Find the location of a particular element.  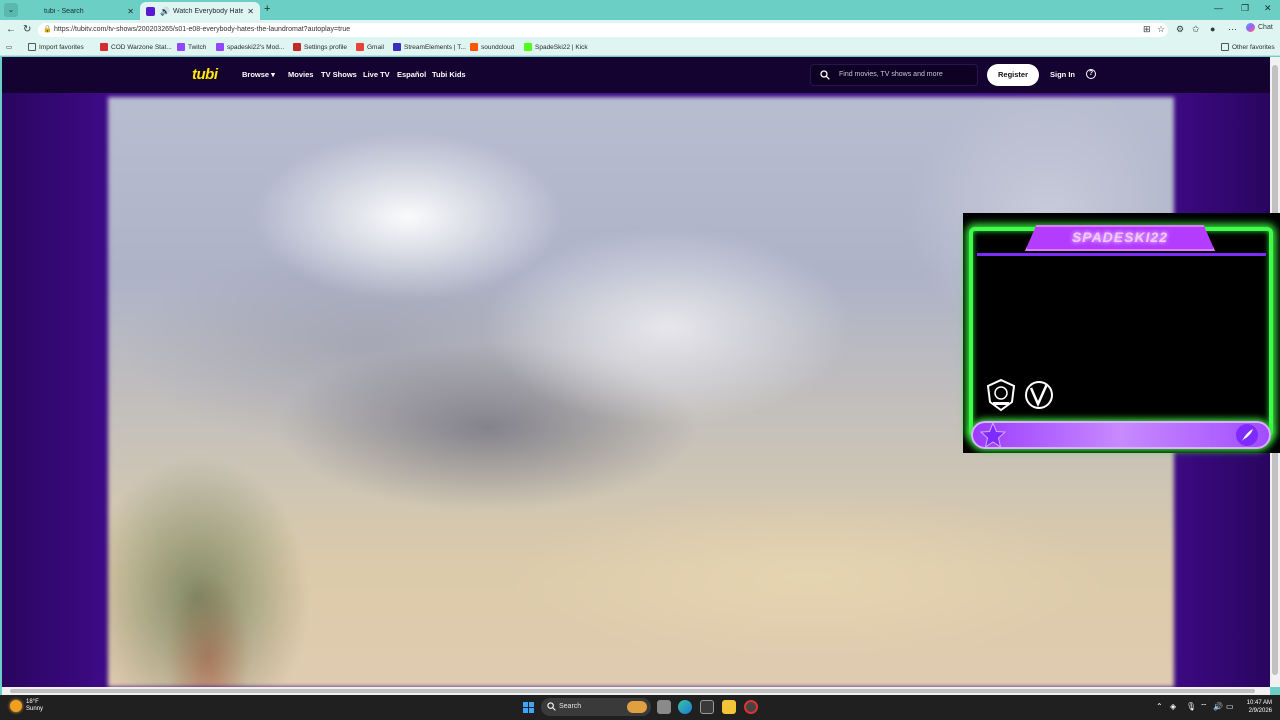

battery-icon: ▭ is located at coordinates (1230, 706).